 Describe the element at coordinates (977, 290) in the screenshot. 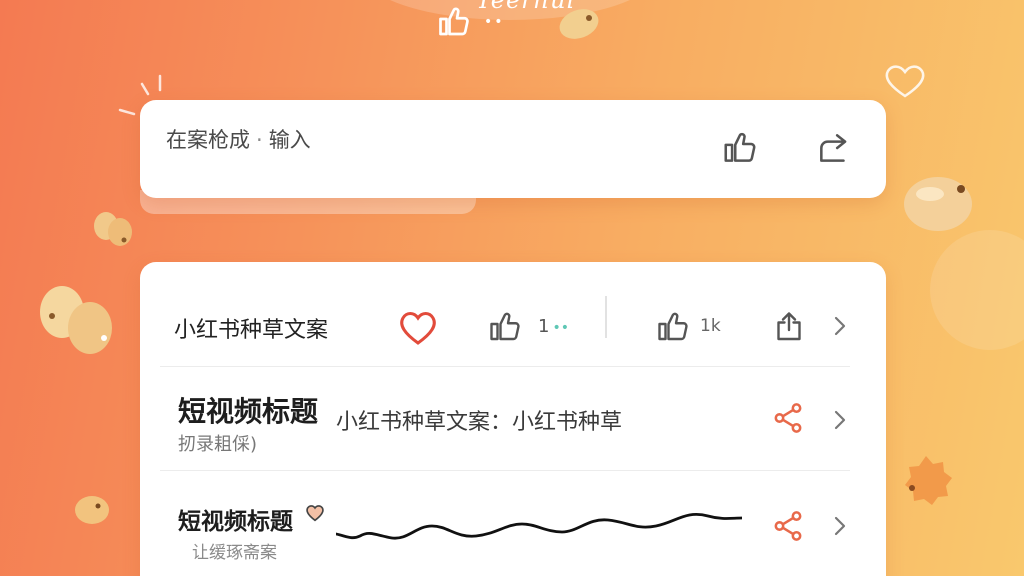

I see `background-glow` at that location.